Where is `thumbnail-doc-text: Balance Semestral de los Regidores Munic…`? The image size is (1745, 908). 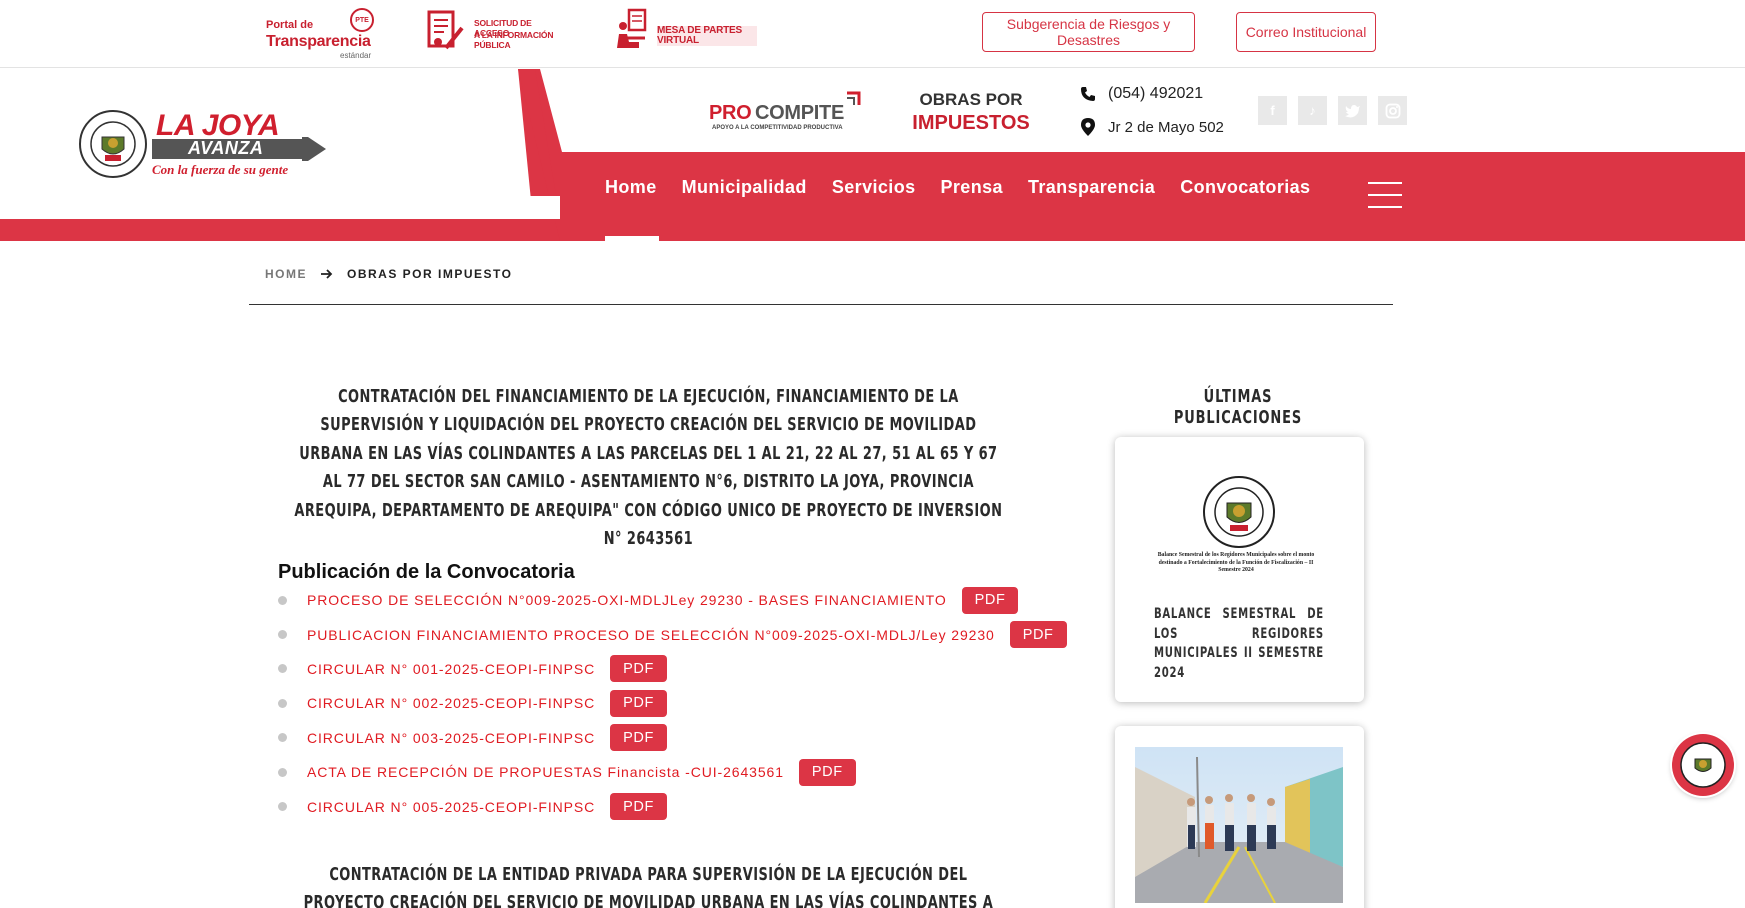
thumbnail-doc-text: Balance Semestral de los Regidores Munic… is located at coordinates (1236, 562).